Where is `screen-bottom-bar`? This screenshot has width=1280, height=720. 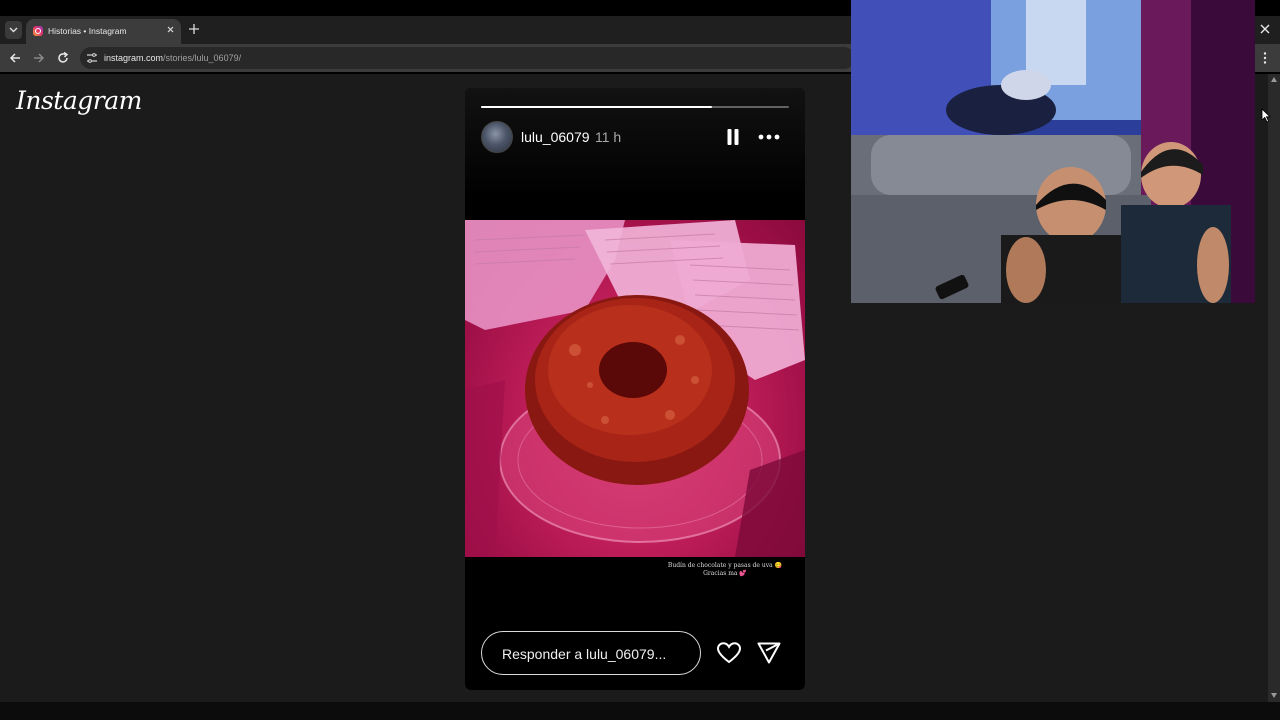 screen-bottom-bar is located at coordinates (640, 711).